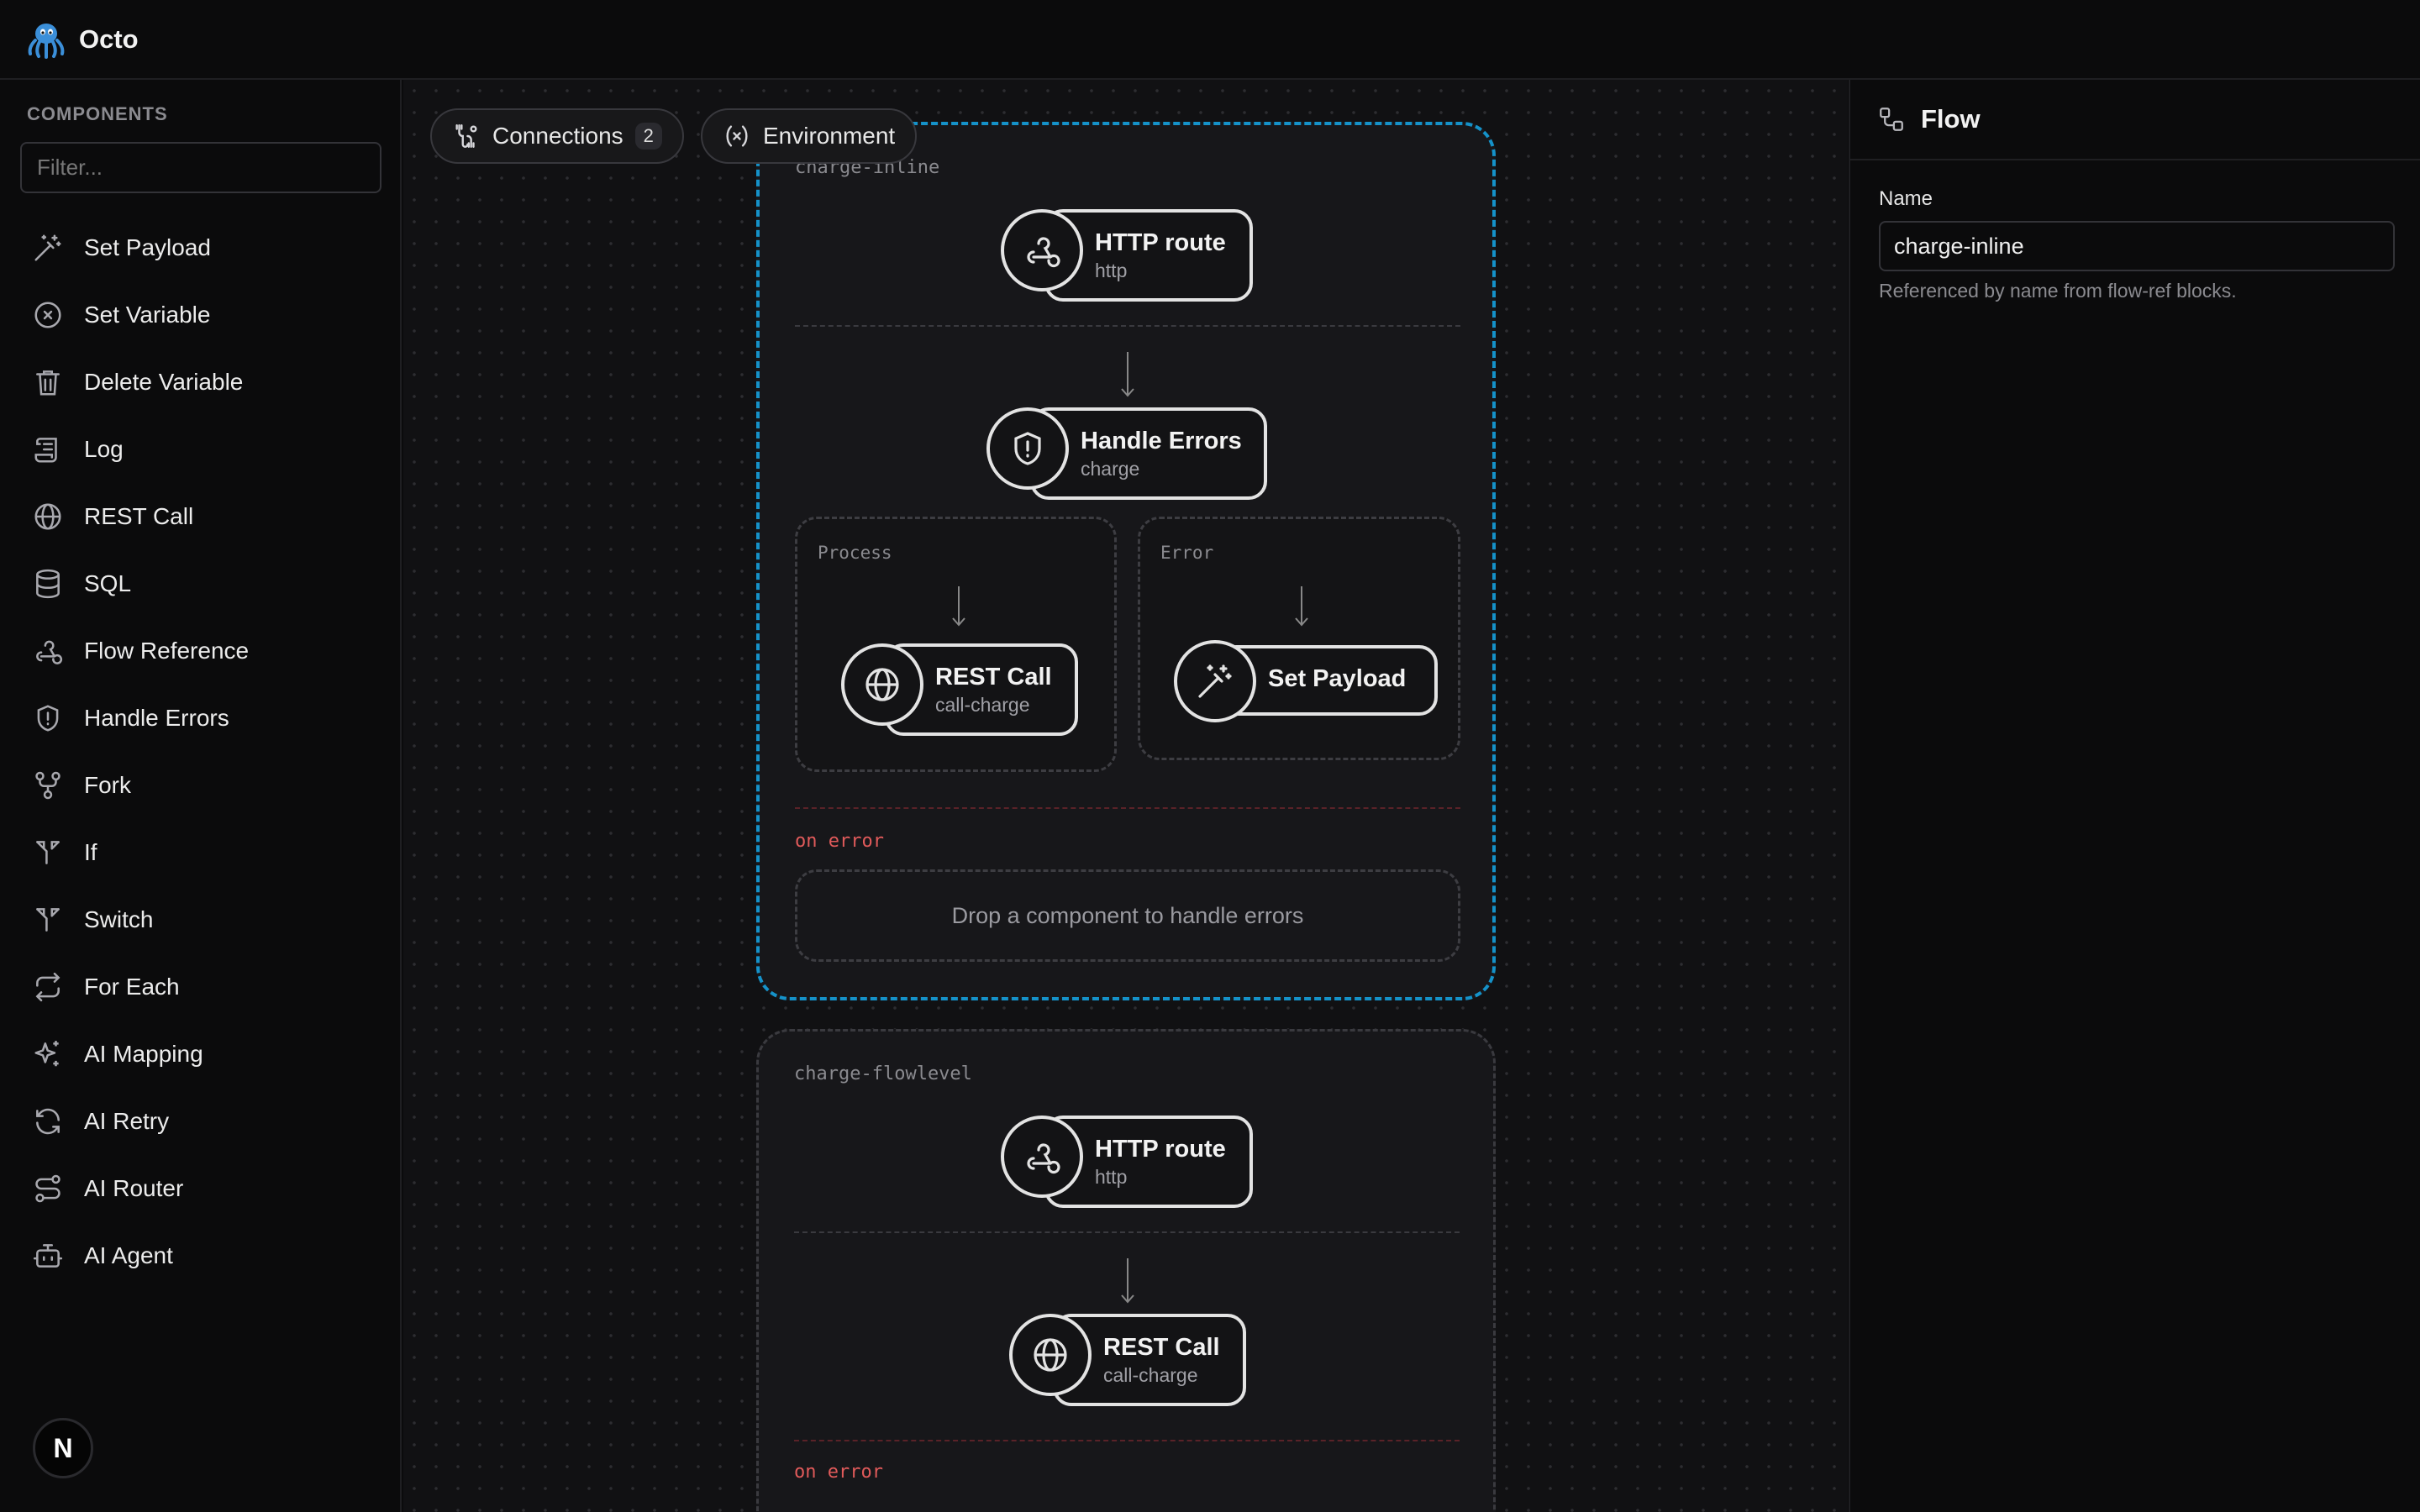 This screenshot has height=1512, width=2420. Describe the element at coordinates (132, 987) in the screenshot. I see `component-label: For Each` at that location.